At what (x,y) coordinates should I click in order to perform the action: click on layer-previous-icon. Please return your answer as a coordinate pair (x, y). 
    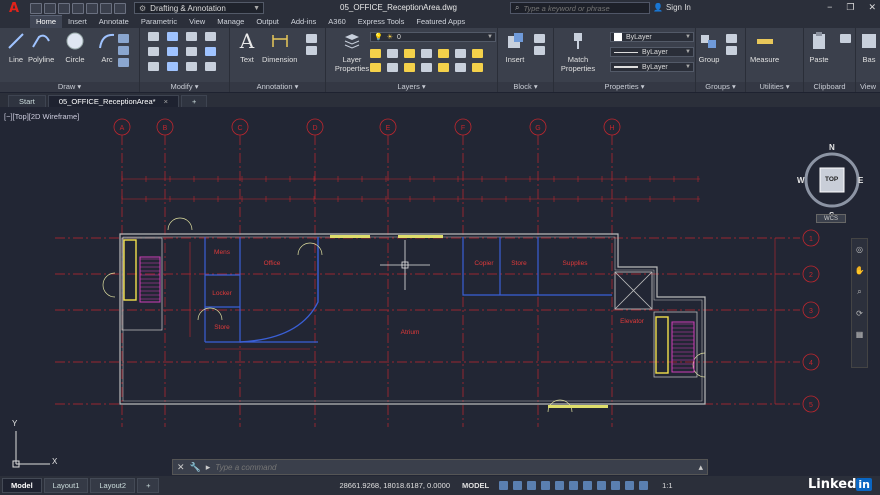
    Looking at the image, I should click on (477, 53).